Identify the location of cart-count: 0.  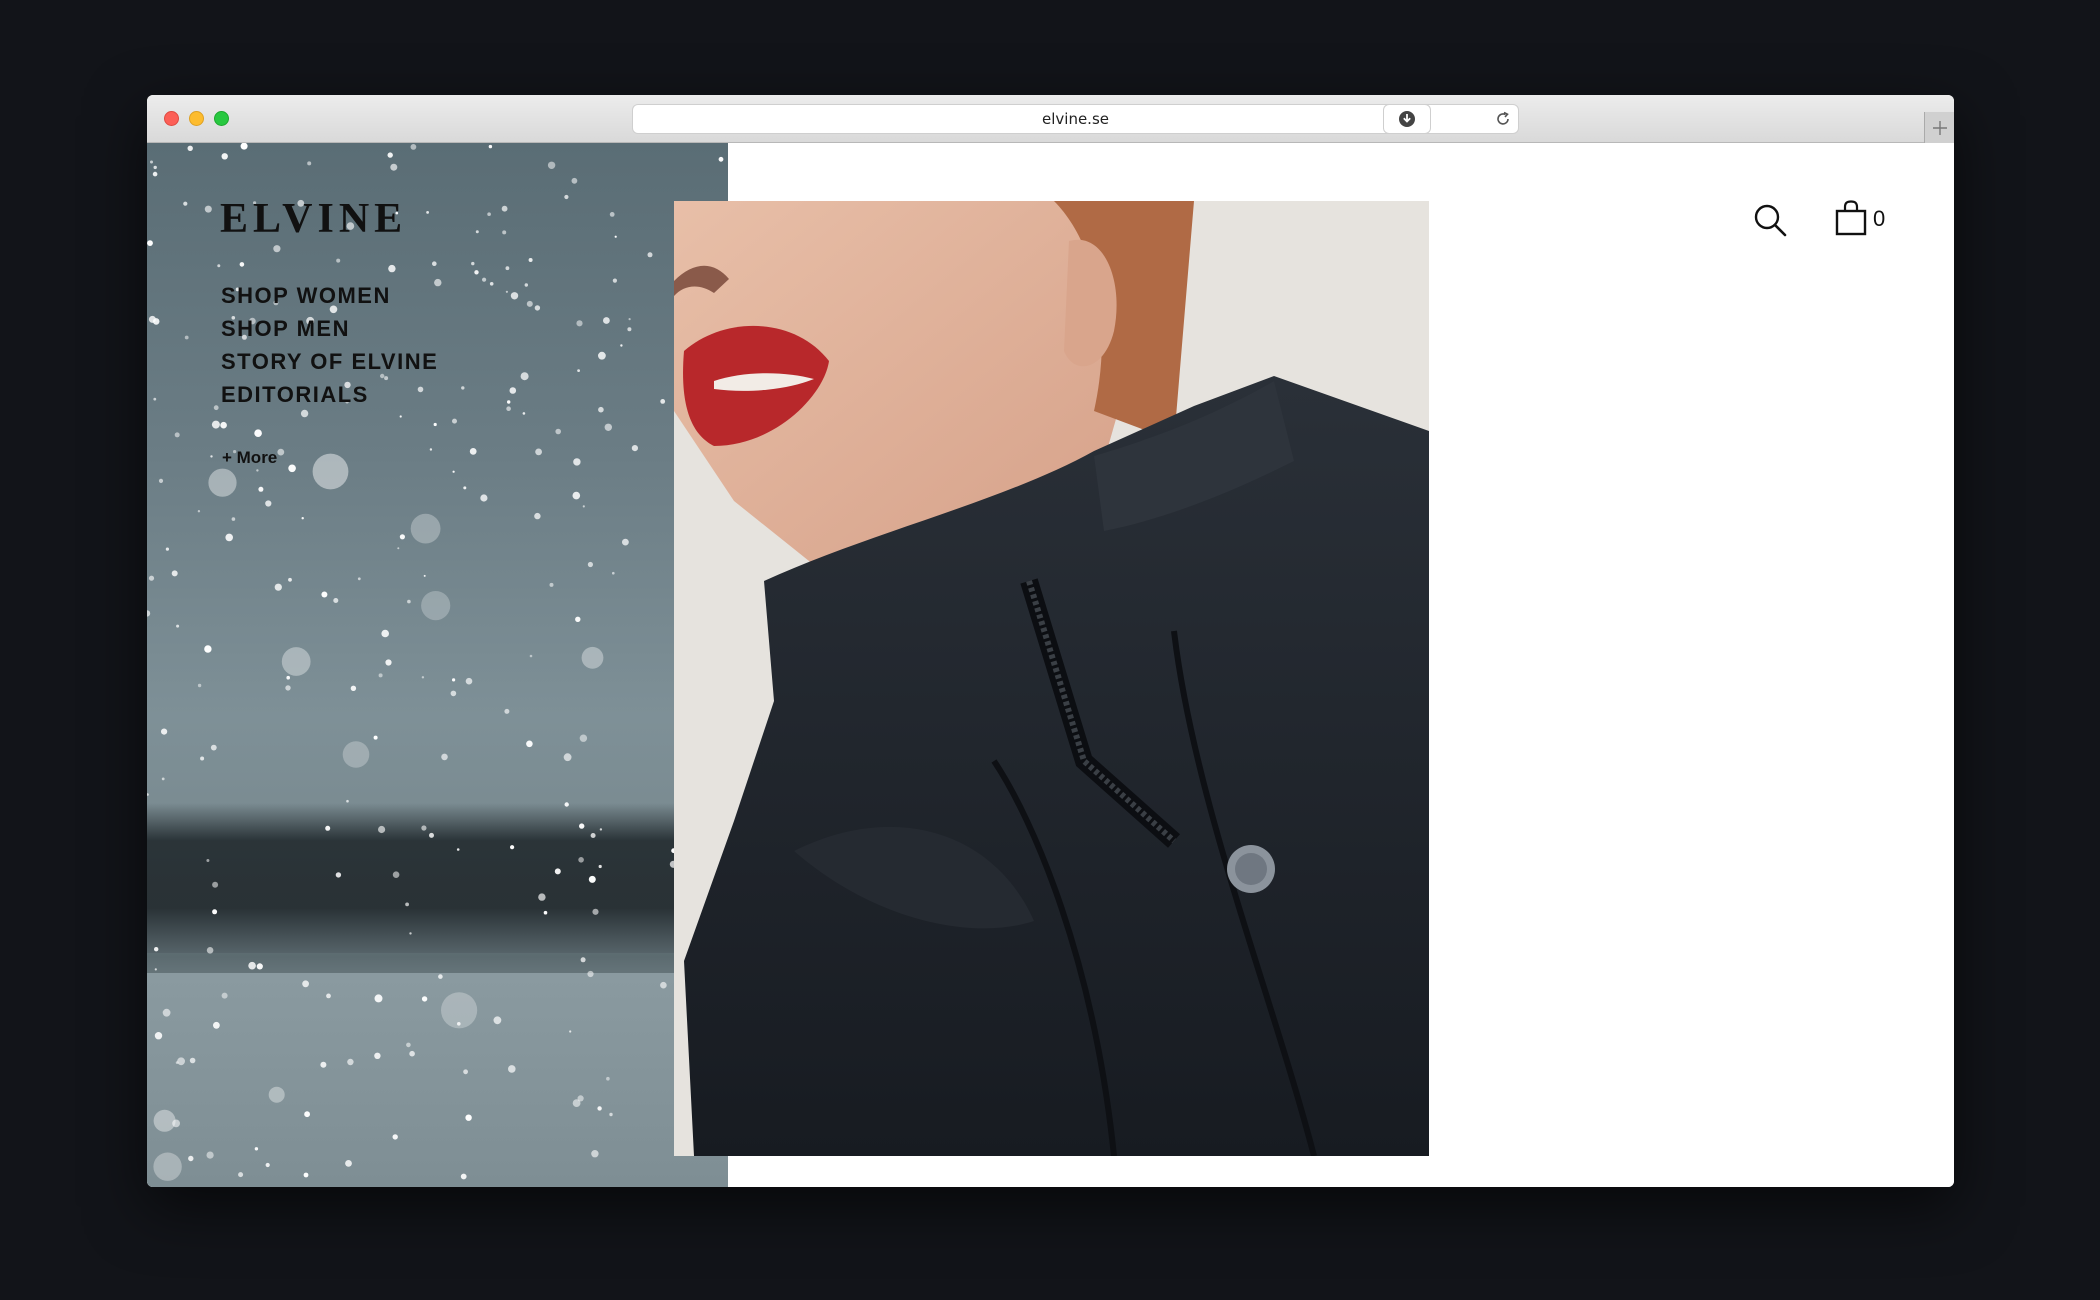
(1879, 219).